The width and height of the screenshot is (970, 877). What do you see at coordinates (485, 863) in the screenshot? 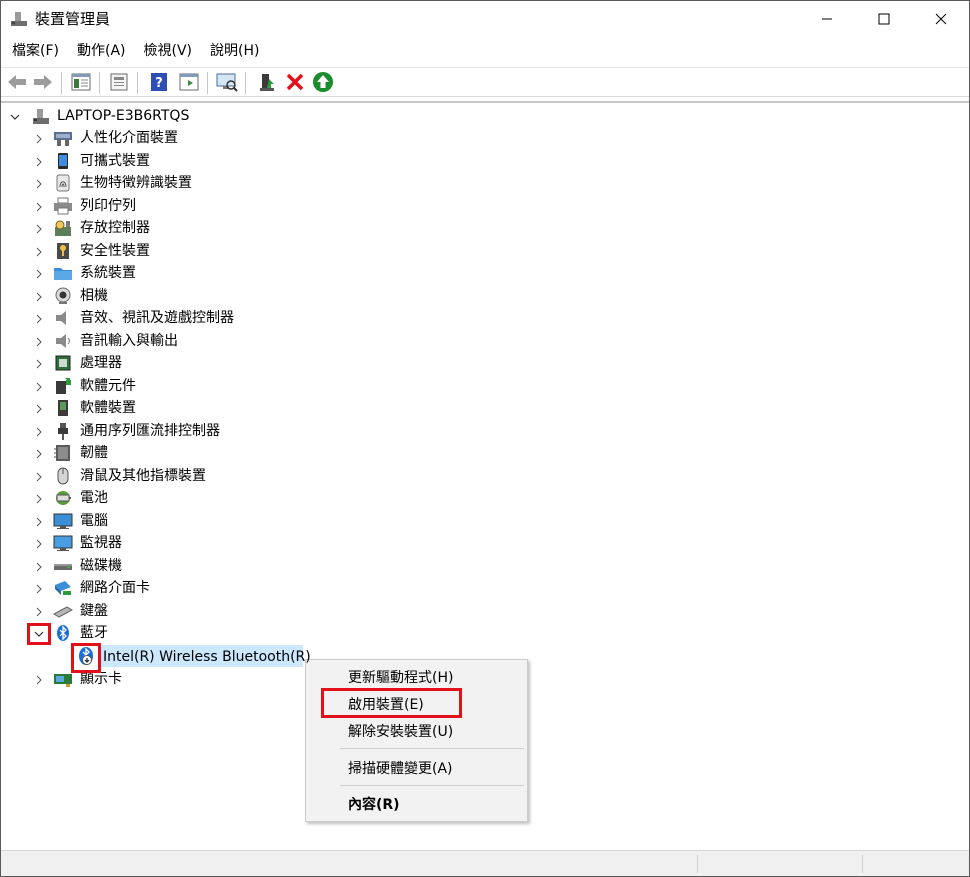
I see `status-bar` at bounding box center [485, 863].